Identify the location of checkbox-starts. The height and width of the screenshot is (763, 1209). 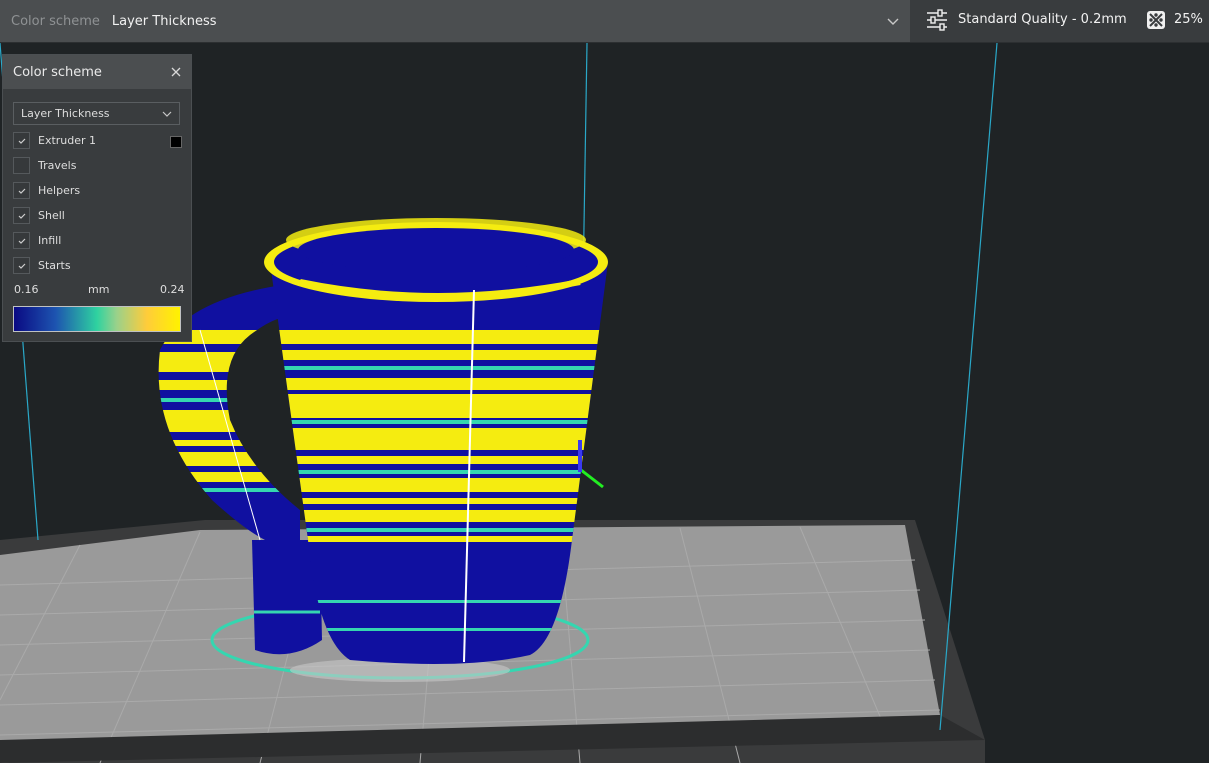
(21, 265).